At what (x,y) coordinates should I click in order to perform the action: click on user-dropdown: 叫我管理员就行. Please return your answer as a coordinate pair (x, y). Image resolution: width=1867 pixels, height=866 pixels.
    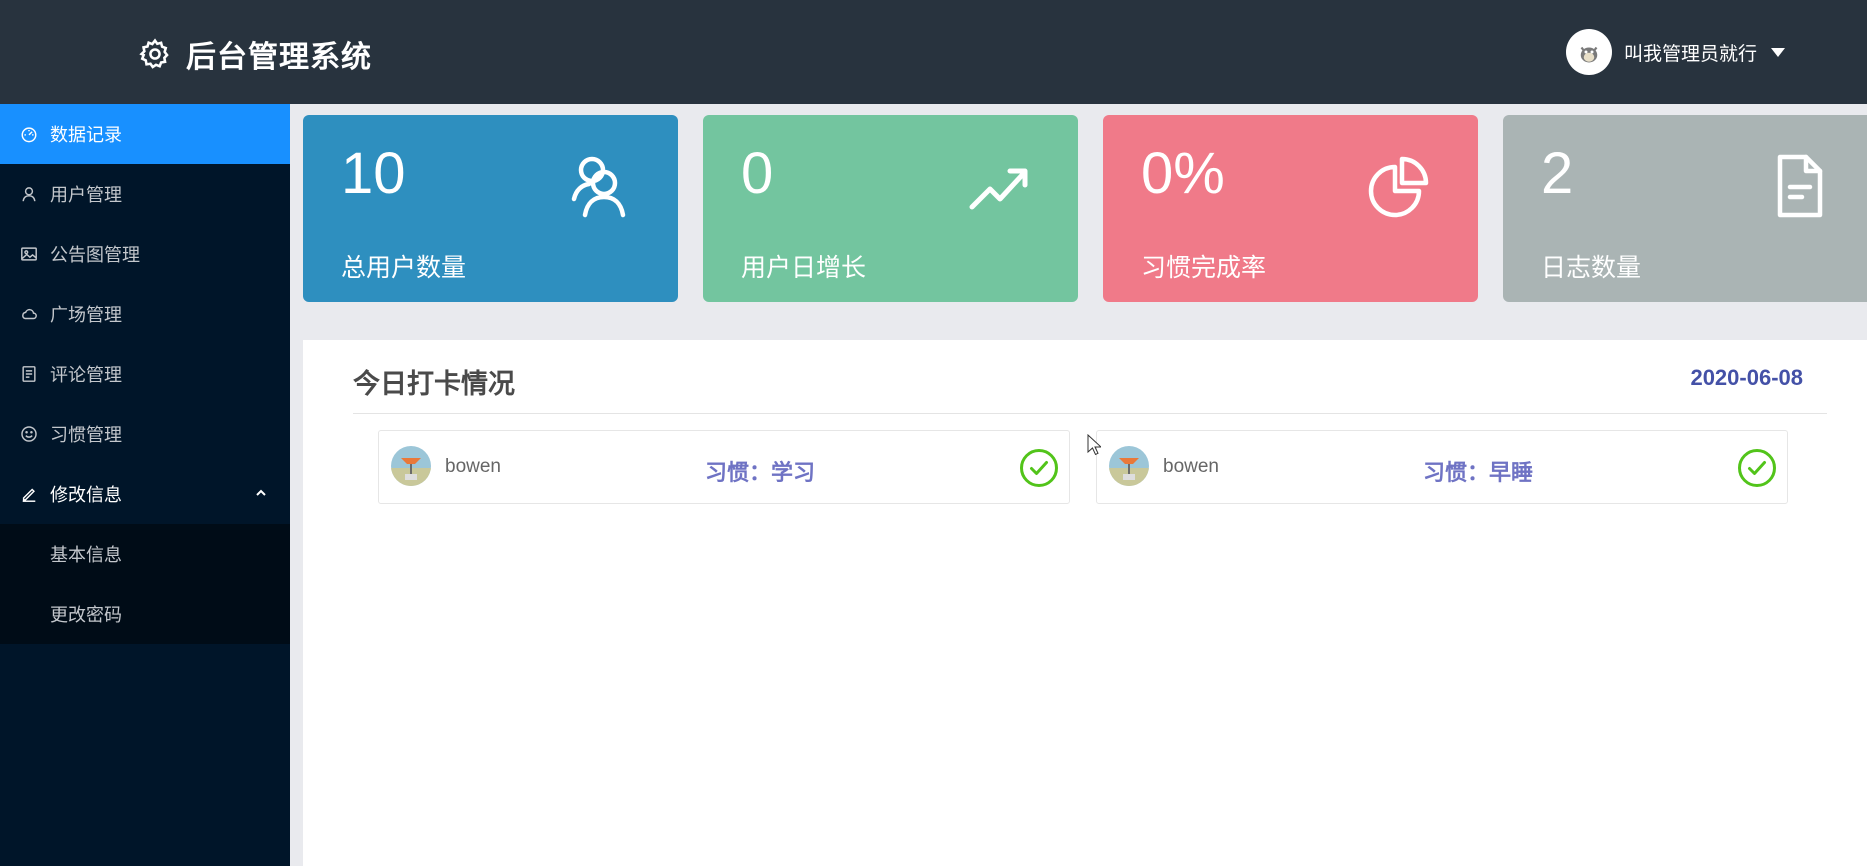
    Looking at the image, I should click on (1675, 52).